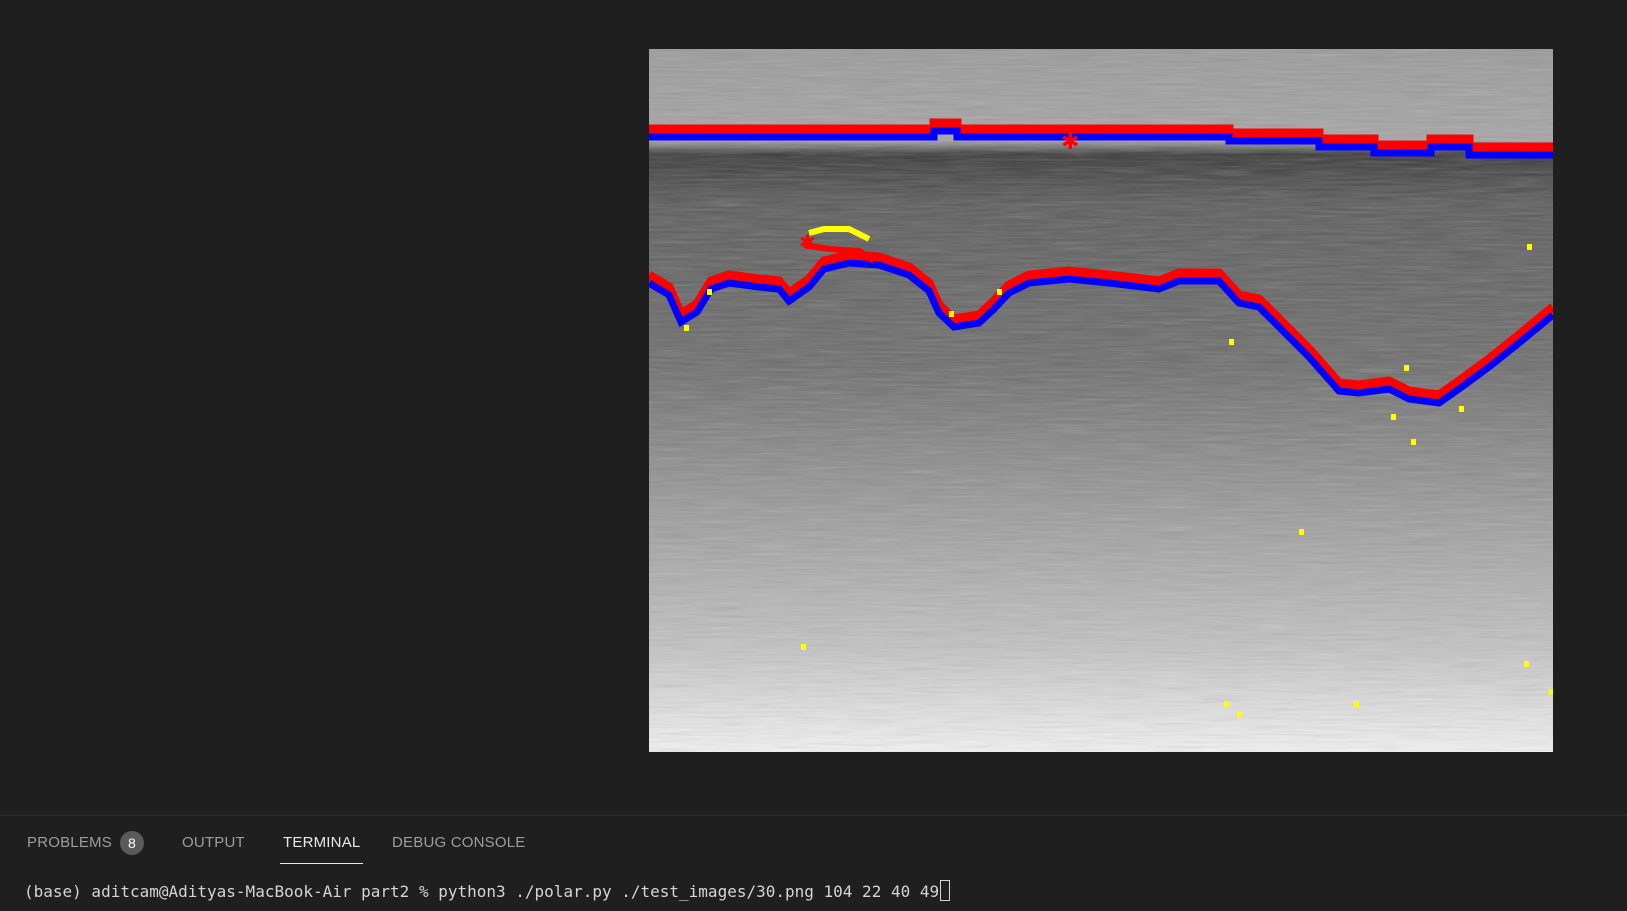  I want to click on tab-output: OUTPUT, so click(213, 846).